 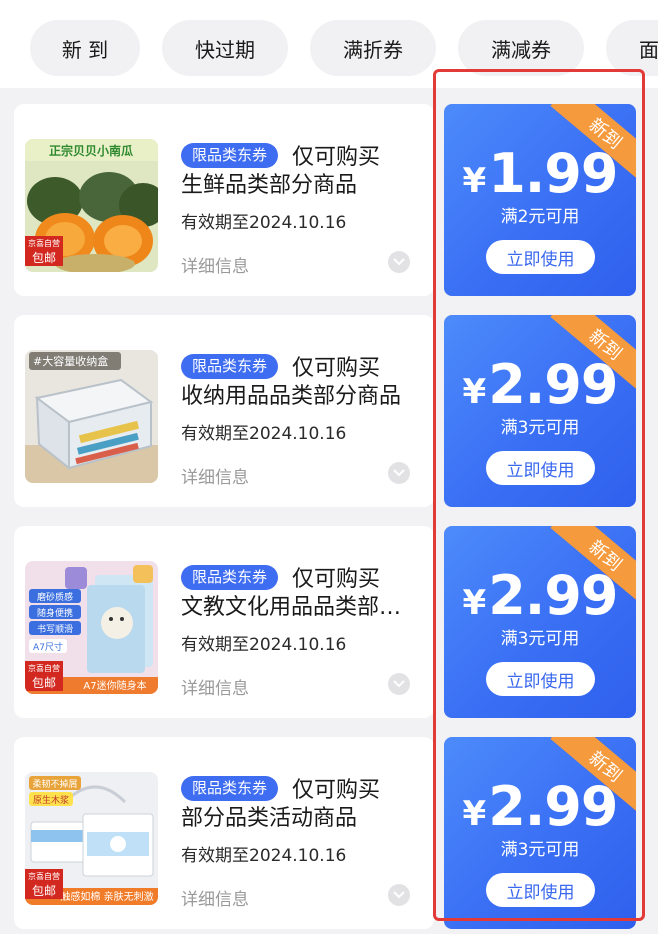 I want to click on filter-new: 新 到, so click(x=85, y=48).